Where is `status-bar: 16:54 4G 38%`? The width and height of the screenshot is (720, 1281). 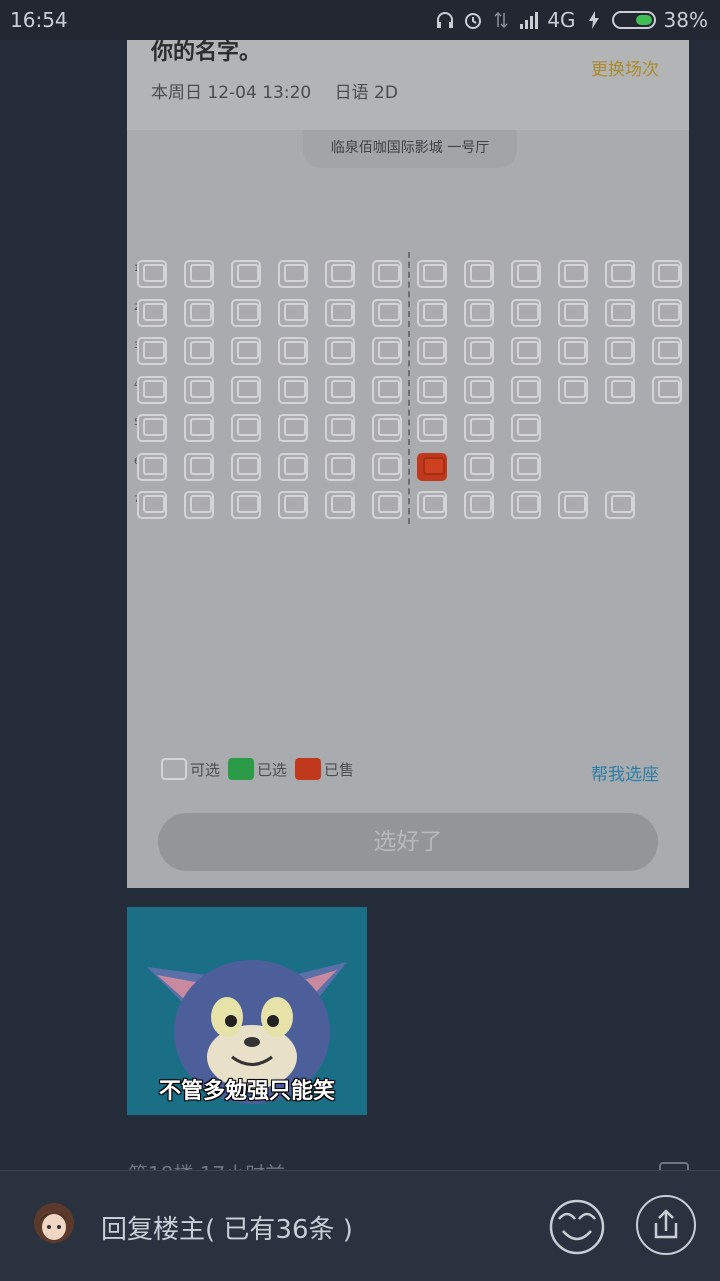
status-bar: 16:54 4G 38% is located at coordinates (360, 20).